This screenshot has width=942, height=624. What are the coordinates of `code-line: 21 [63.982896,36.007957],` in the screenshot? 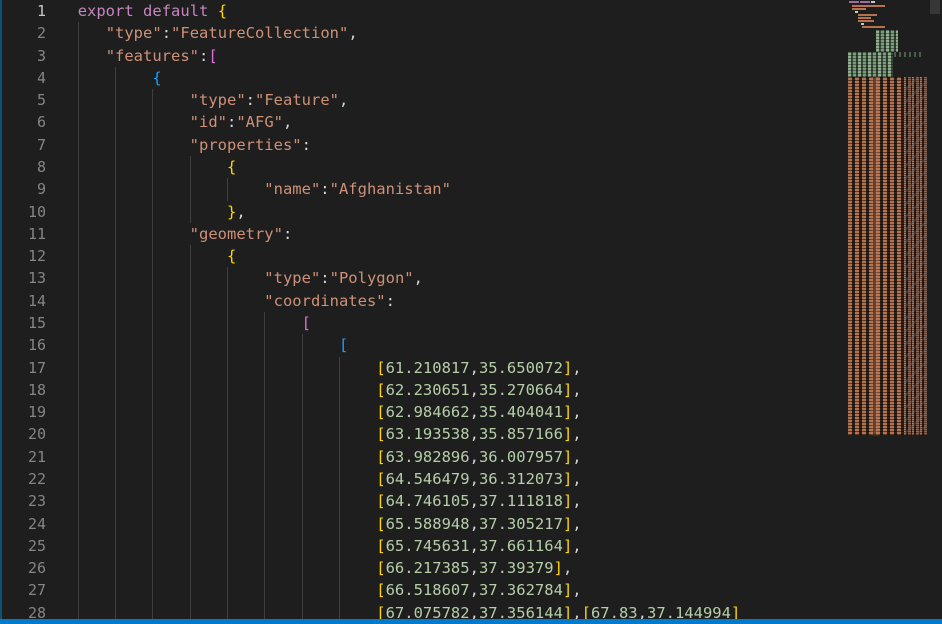 It's located at (471, 456).